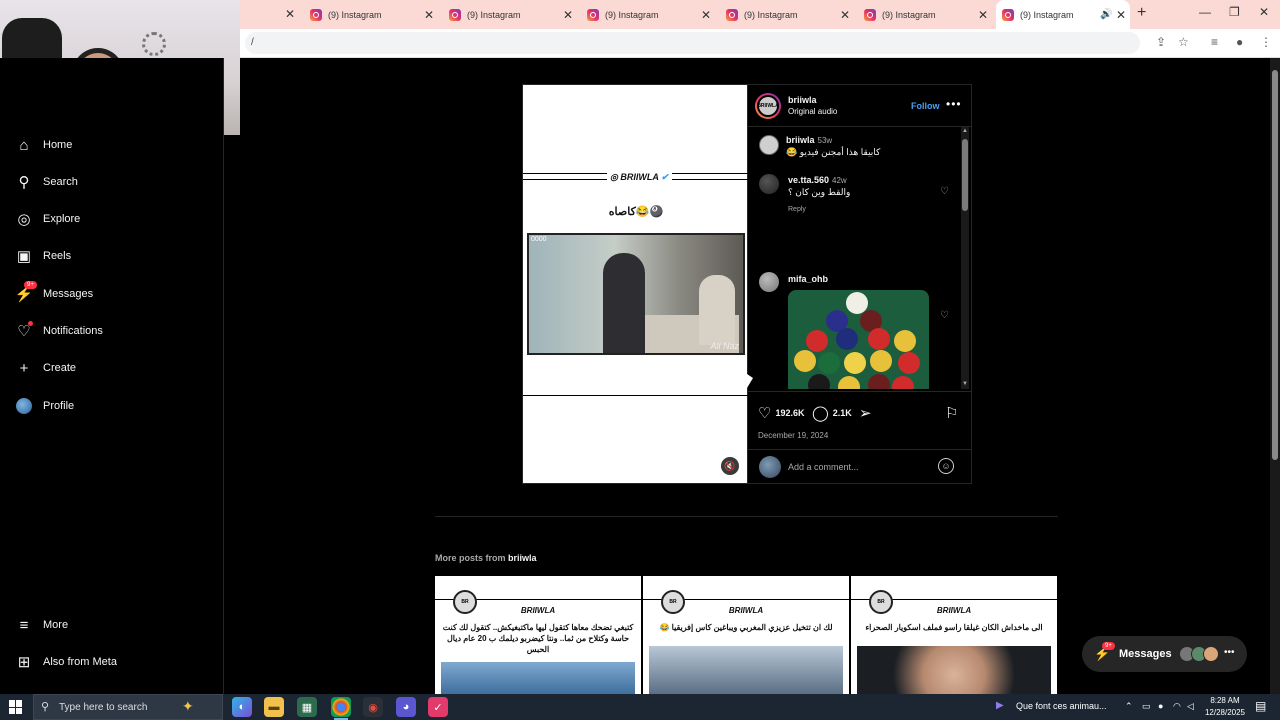 This screenshot has width=1280, height=720. Describe the element at coordinates (692, 43) in the screenshot. I see `address-bar: /` at that location.